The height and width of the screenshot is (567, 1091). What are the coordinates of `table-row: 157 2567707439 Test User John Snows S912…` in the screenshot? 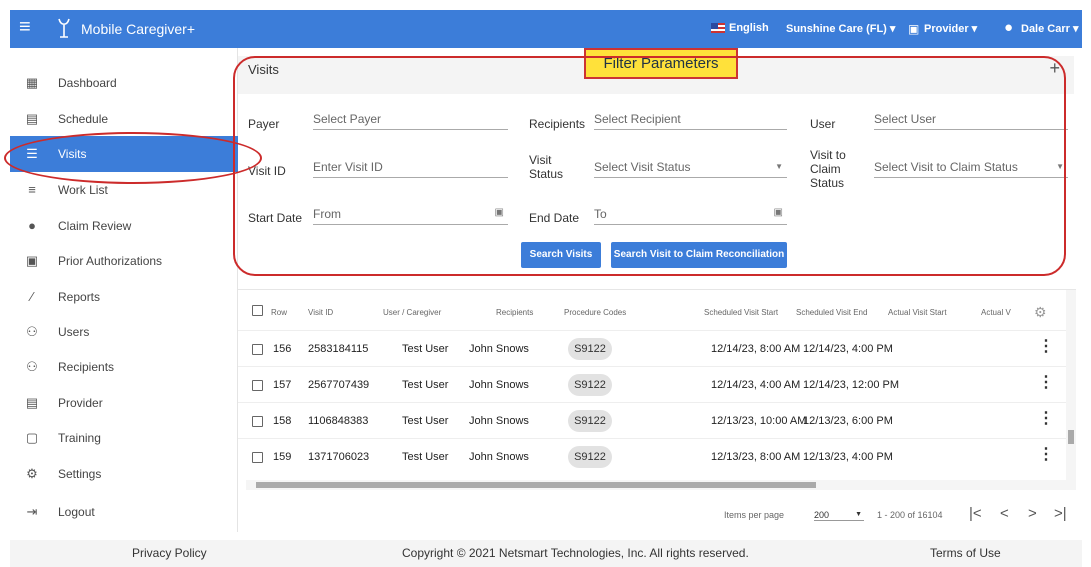 It's located at (652, 384).